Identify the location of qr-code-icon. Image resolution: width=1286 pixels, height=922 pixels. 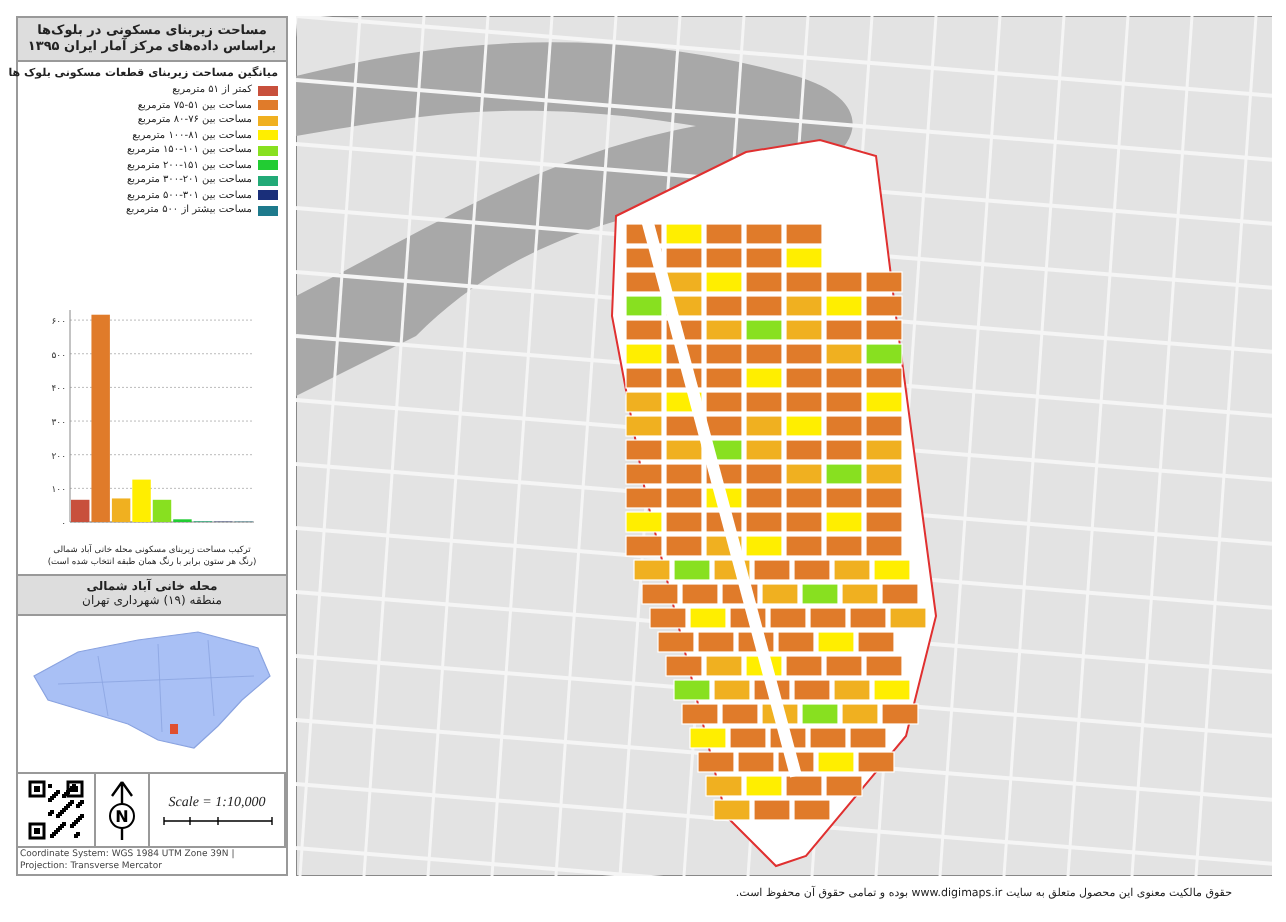
(56, 810).